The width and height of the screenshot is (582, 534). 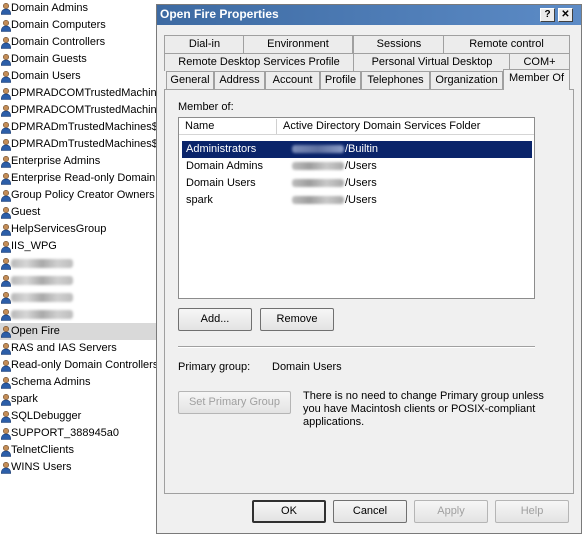 I want to click on apply-button: Apply, so click(x=451, y=511).